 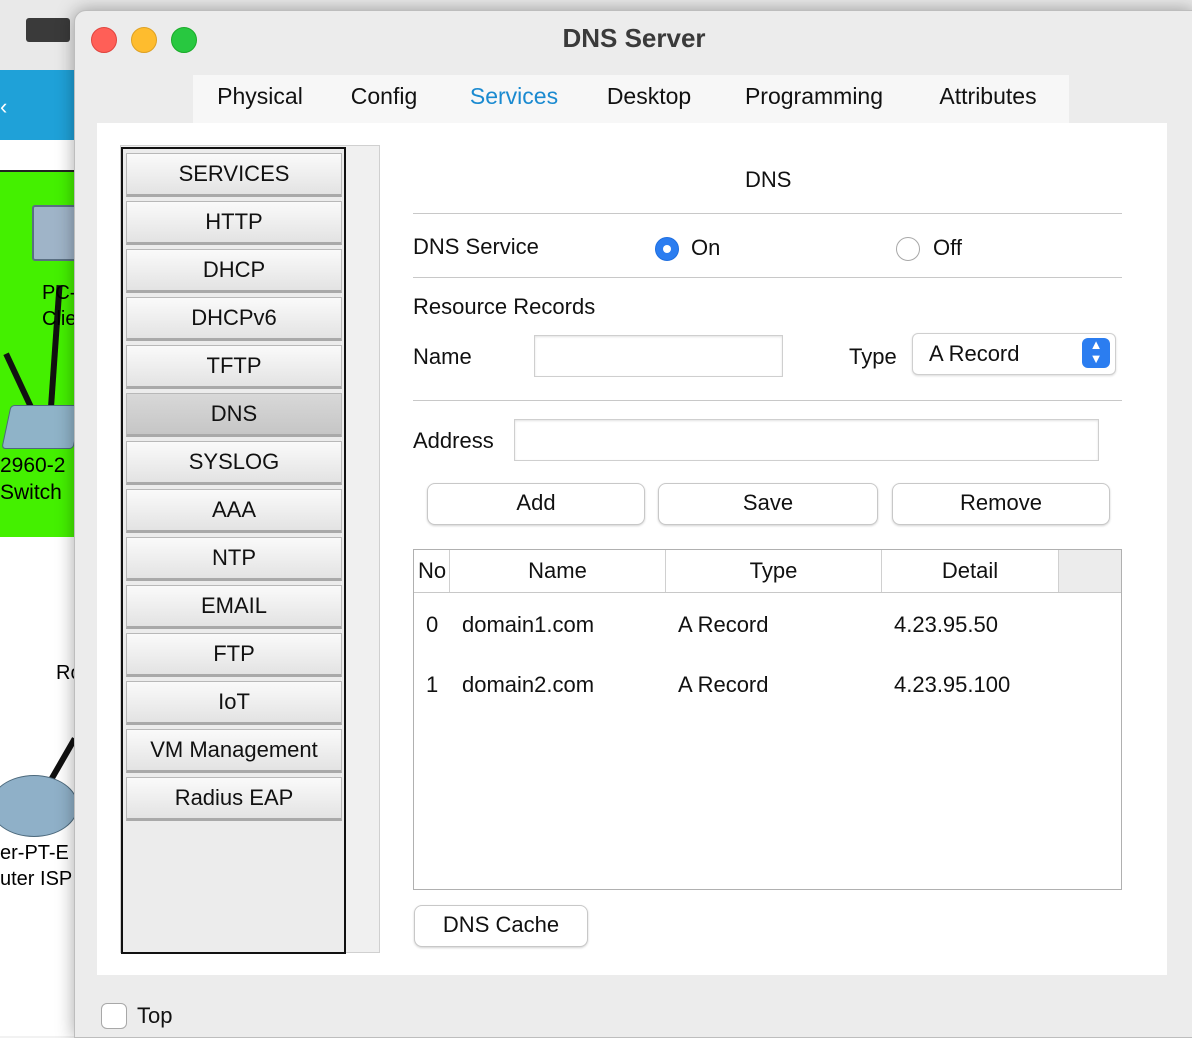 What do you see at coordinates (970, 571) in the screenshot?
I see `column-header-detail: Detail` at bounding box center [970, 571].